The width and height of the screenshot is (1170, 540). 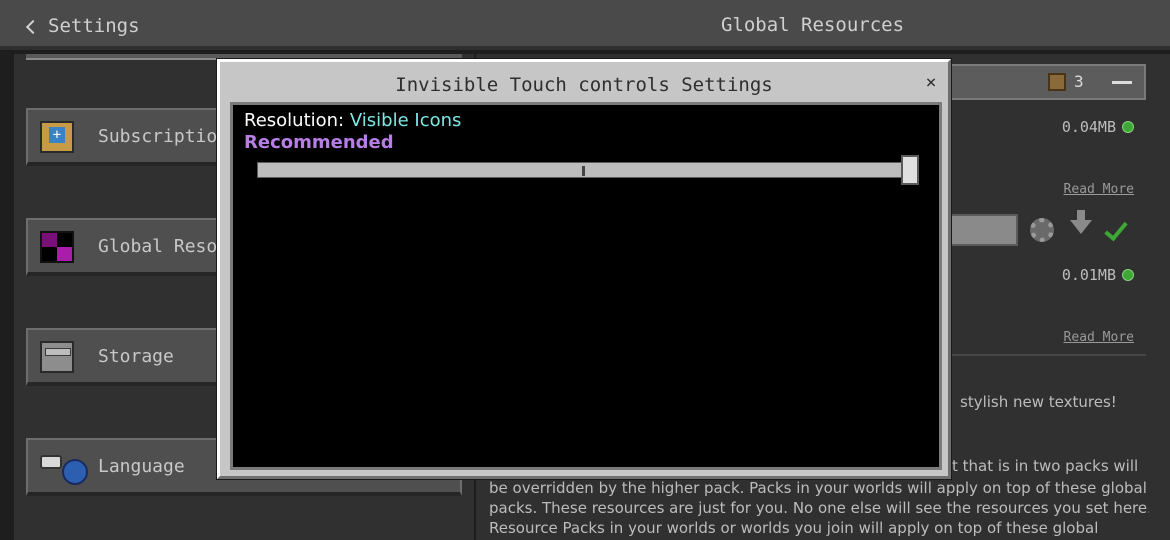 I want to click on resolution-label: Resolution:, so click(x=294, y=120).